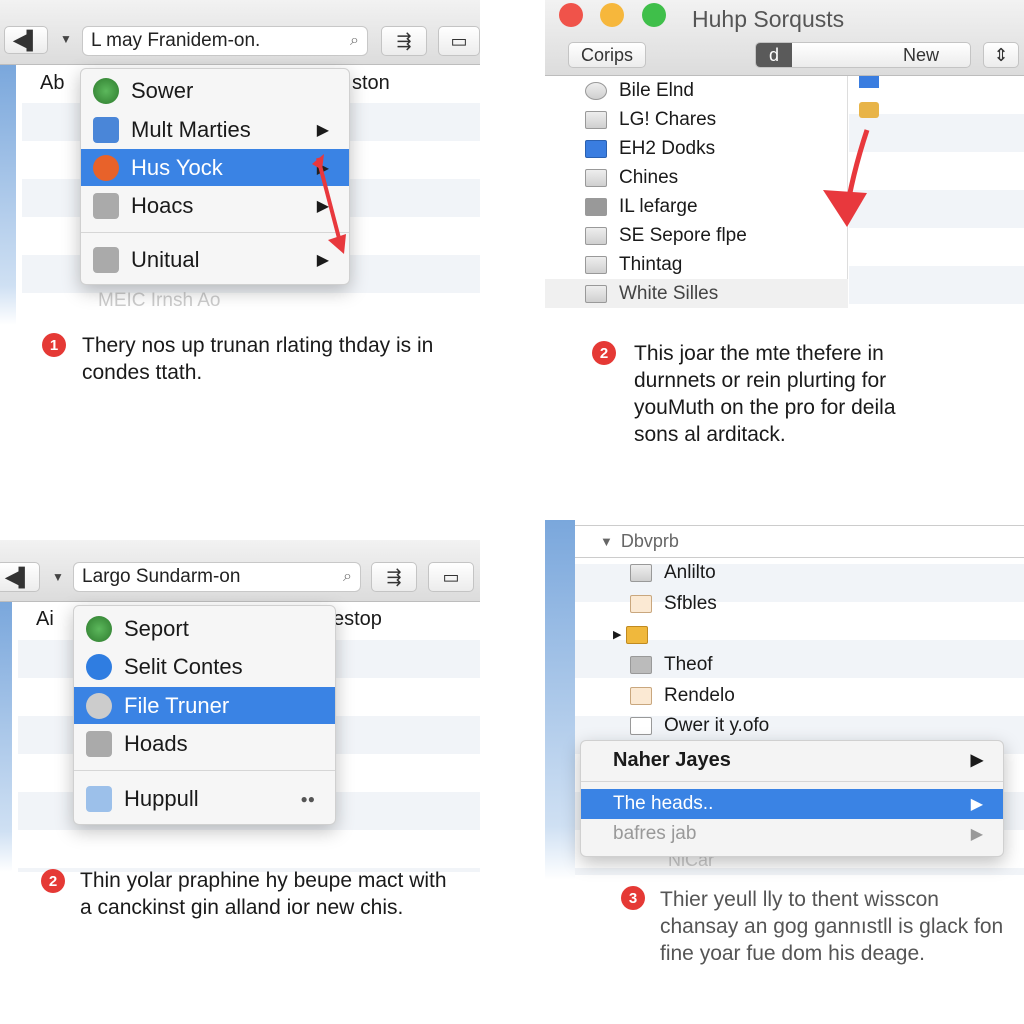 The image size is (1024, 1024). What do you see at coordinates (656, 90) in the screenshot?
I see `file-name: Bile Elnd` at bounding box center [656, 90].